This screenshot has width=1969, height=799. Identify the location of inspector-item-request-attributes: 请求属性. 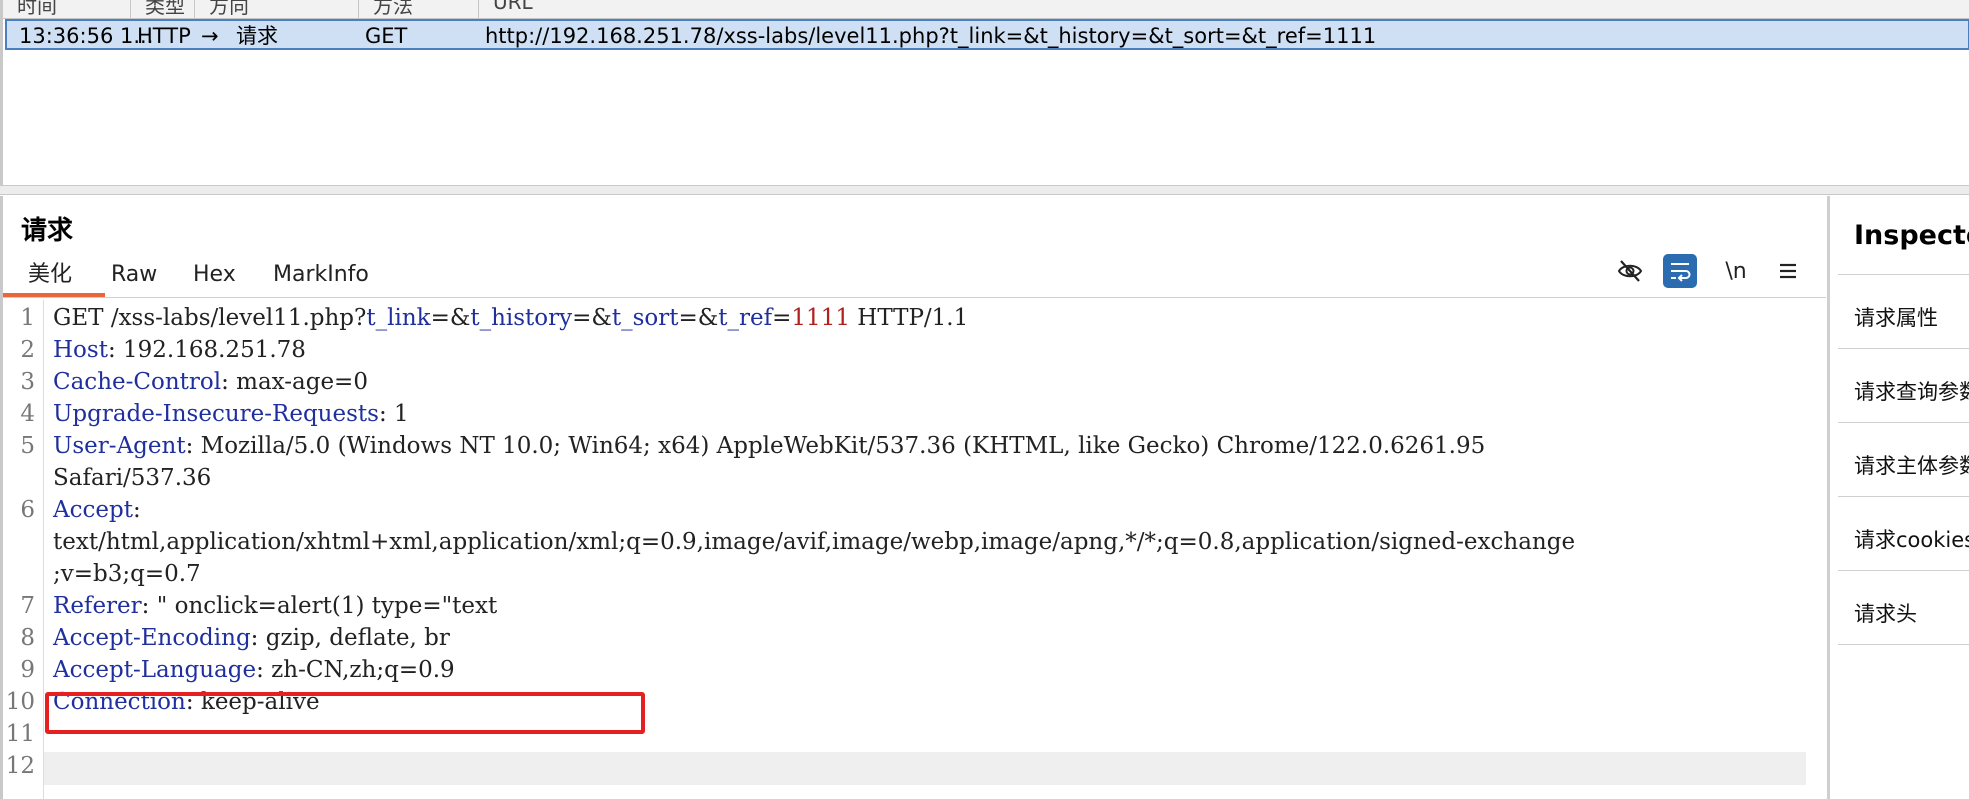
(1896, 317).